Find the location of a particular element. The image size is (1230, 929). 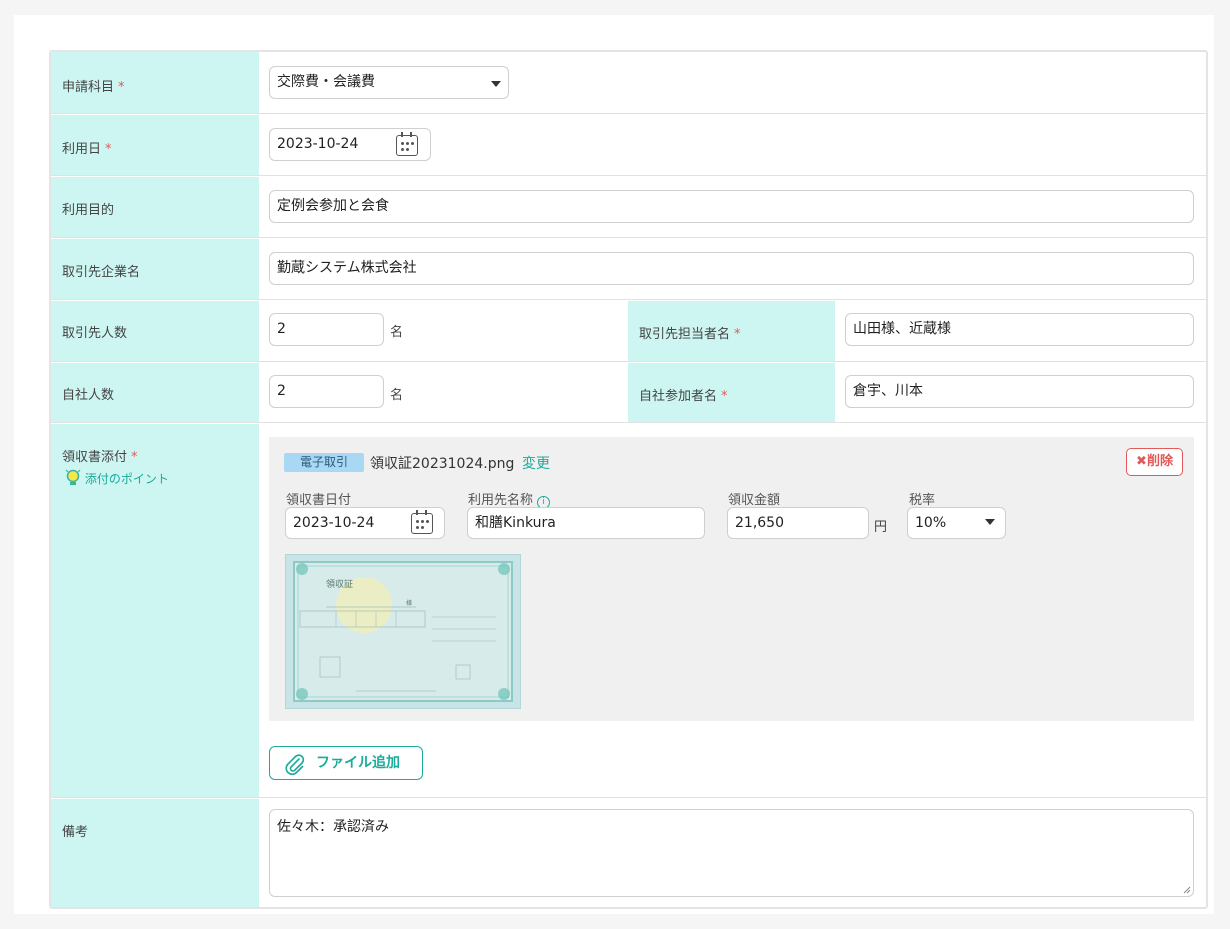

row-use-date: 利用日 * 2023-10-24 is located at coordinates (628, 145).